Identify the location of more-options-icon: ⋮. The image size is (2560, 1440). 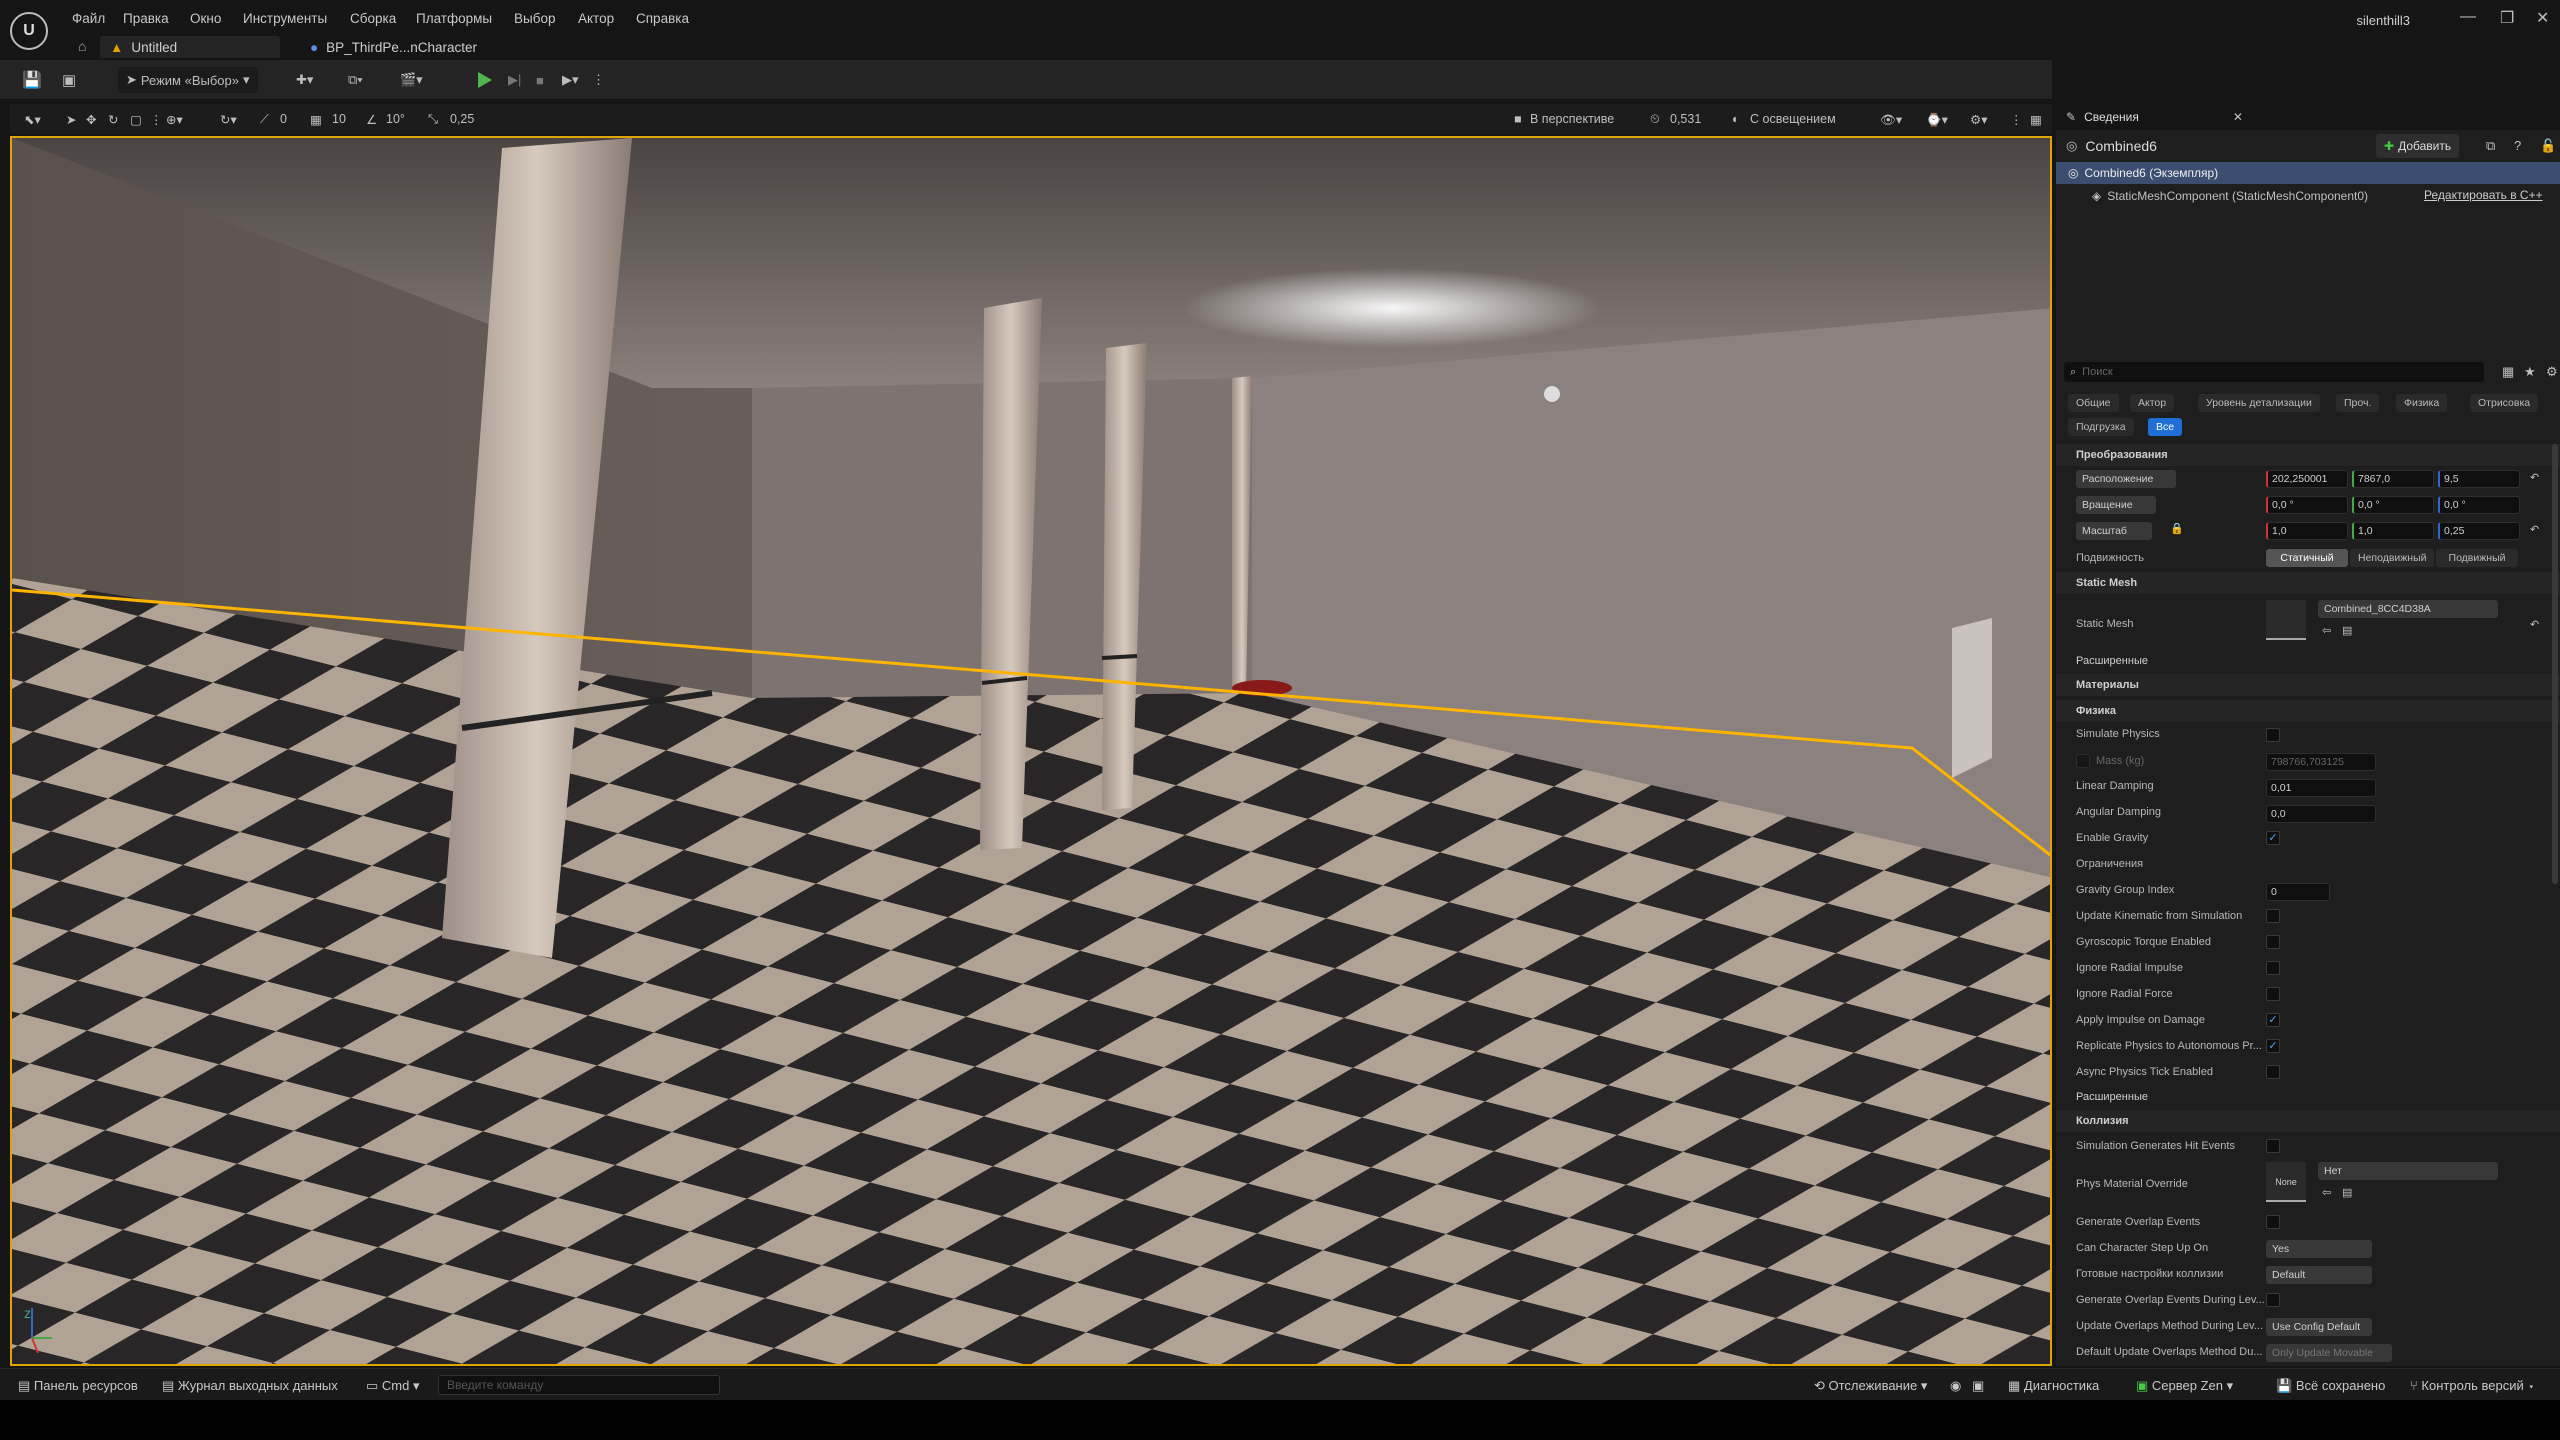
(598, 80).